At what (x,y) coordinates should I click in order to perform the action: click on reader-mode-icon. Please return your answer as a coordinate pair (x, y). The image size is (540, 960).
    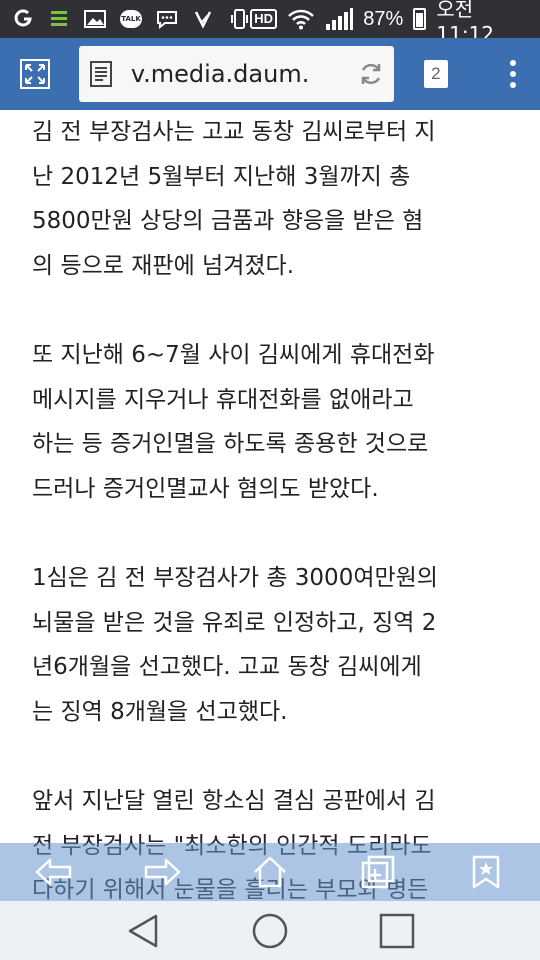
    Looking at the image, I should click on (100, 74).